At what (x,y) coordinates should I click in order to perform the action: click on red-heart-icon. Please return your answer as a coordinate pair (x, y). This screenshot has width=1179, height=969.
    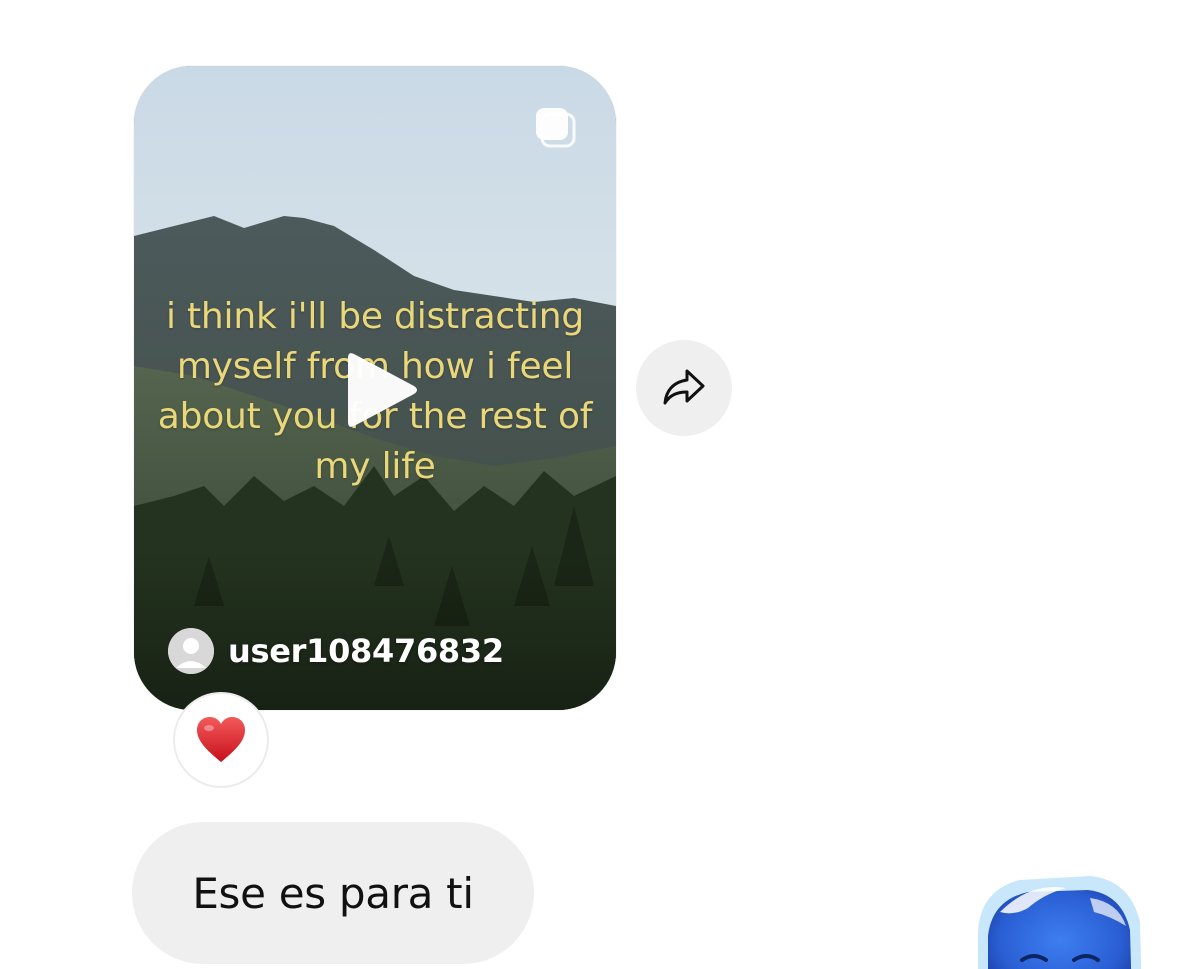
    Looking at the image, I should click on (221, 739).